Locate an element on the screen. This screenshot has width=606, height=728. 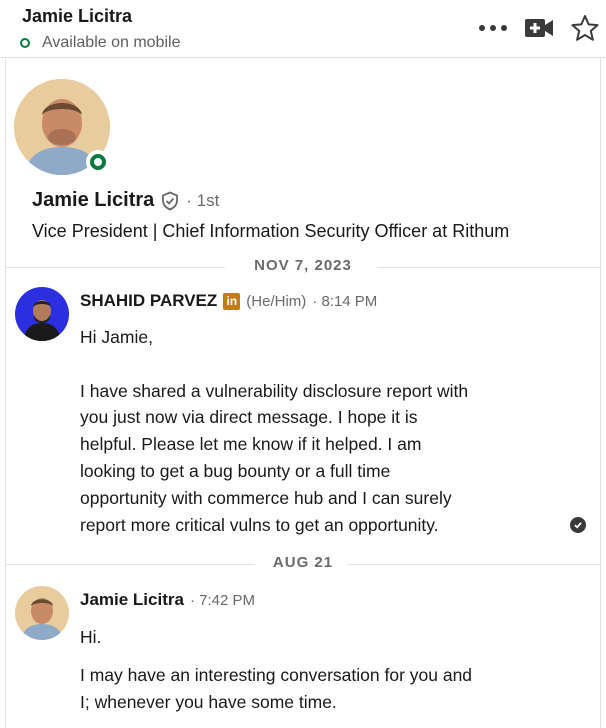
header-status: Available on mobile is located at coordinates (100, 43).